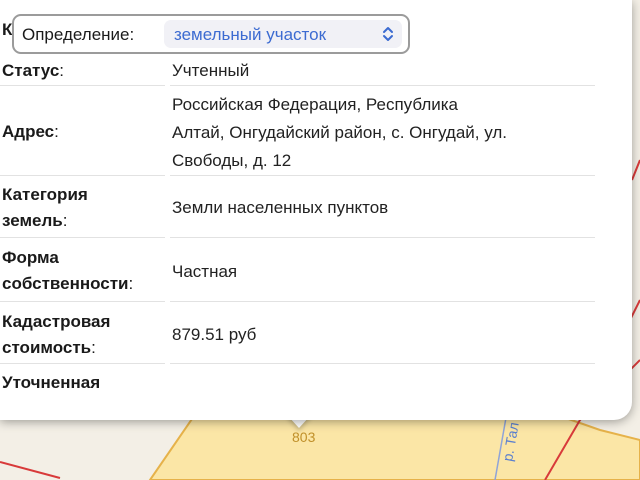 The width and height of the screenshot is (640, 480). What do you see at coordinates (304, 437) in the screenshot?
I see `map-parcel-number: 803` at bounding box center [304, 437].